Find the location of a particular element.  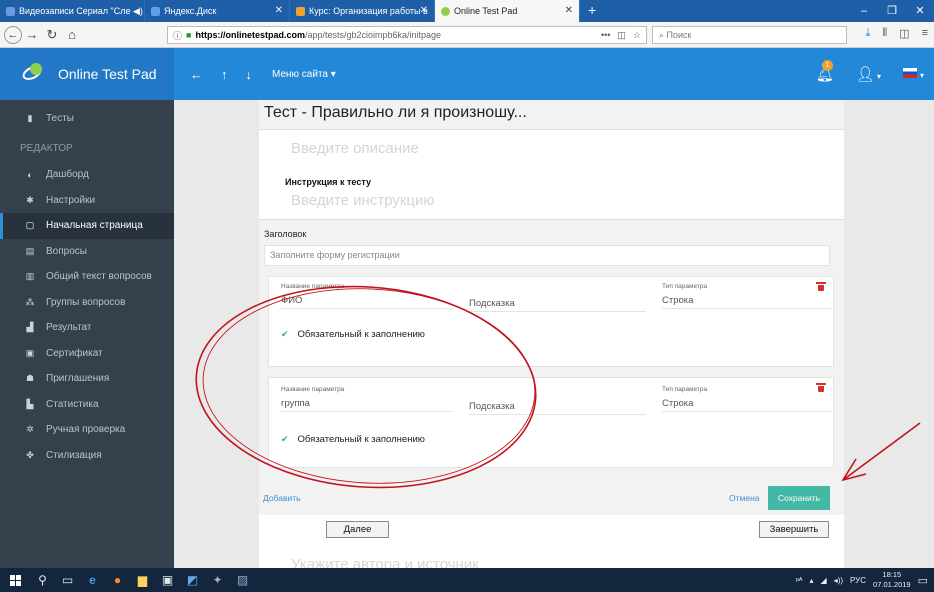

home-icon: ⌂ is located at coordinates (72, 34).